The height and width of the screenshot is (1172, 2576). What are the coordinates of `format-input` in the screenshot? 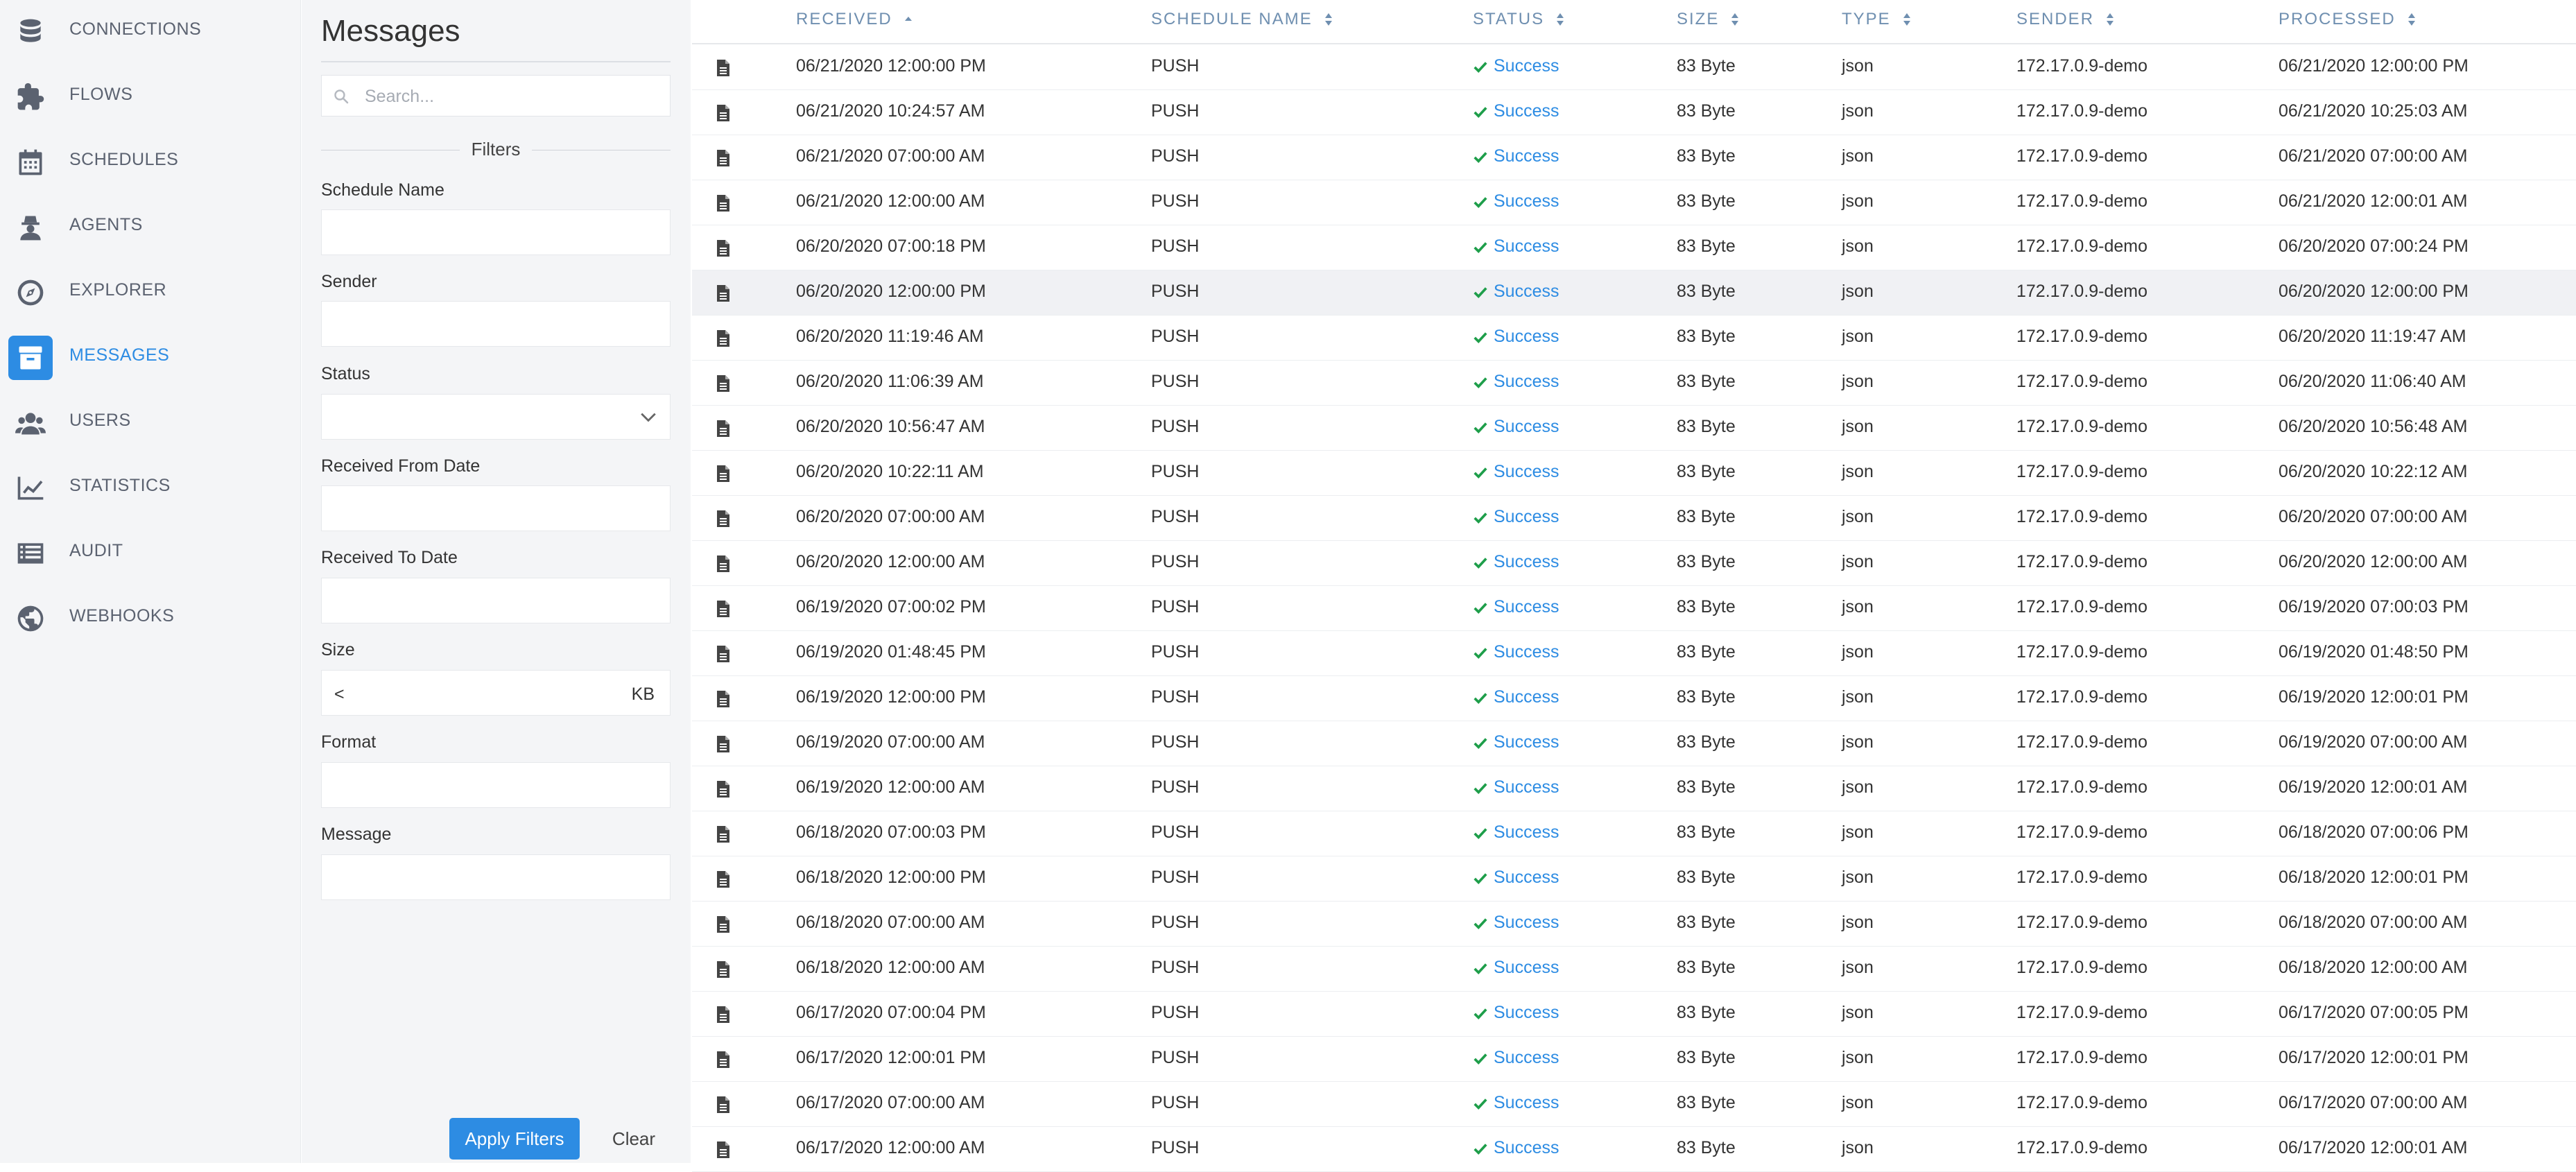 It's located at (496, 785).